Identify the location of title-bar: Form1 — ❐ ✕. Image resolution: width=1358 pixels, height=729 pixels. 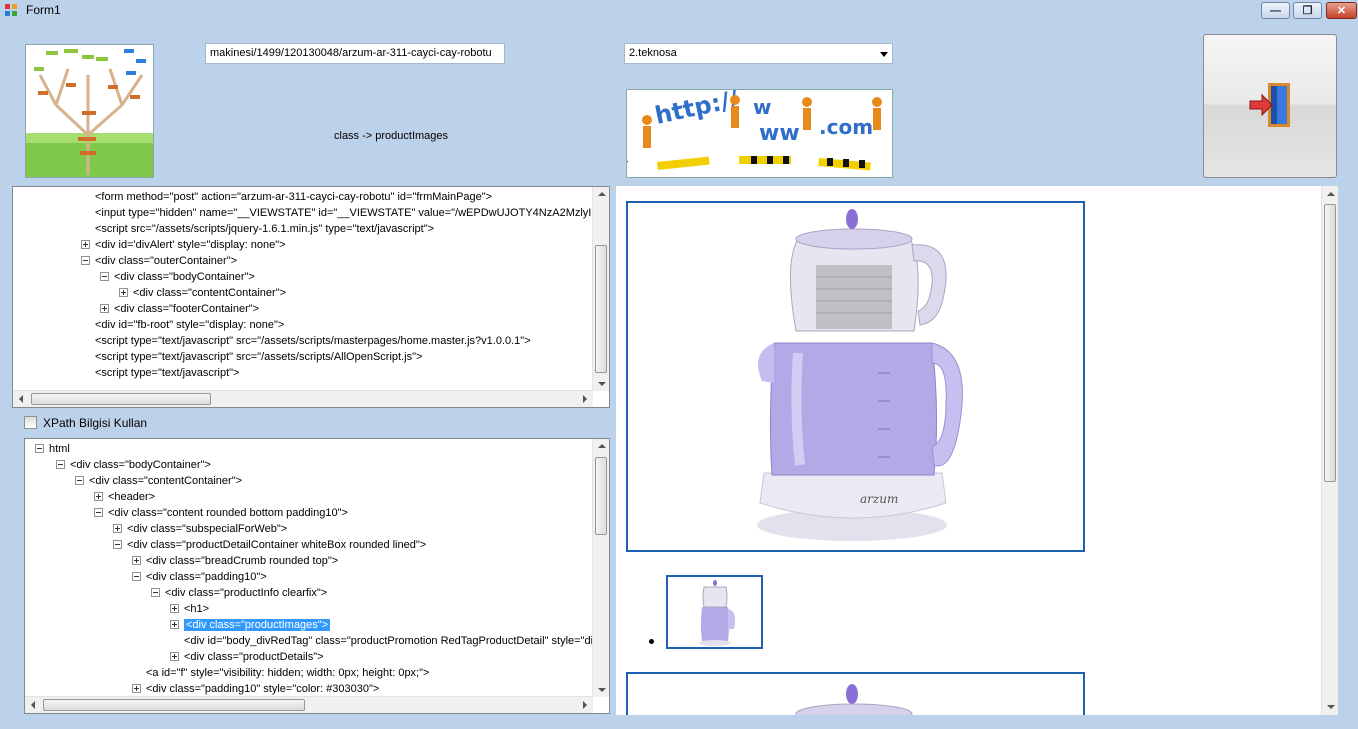
(679, 10).